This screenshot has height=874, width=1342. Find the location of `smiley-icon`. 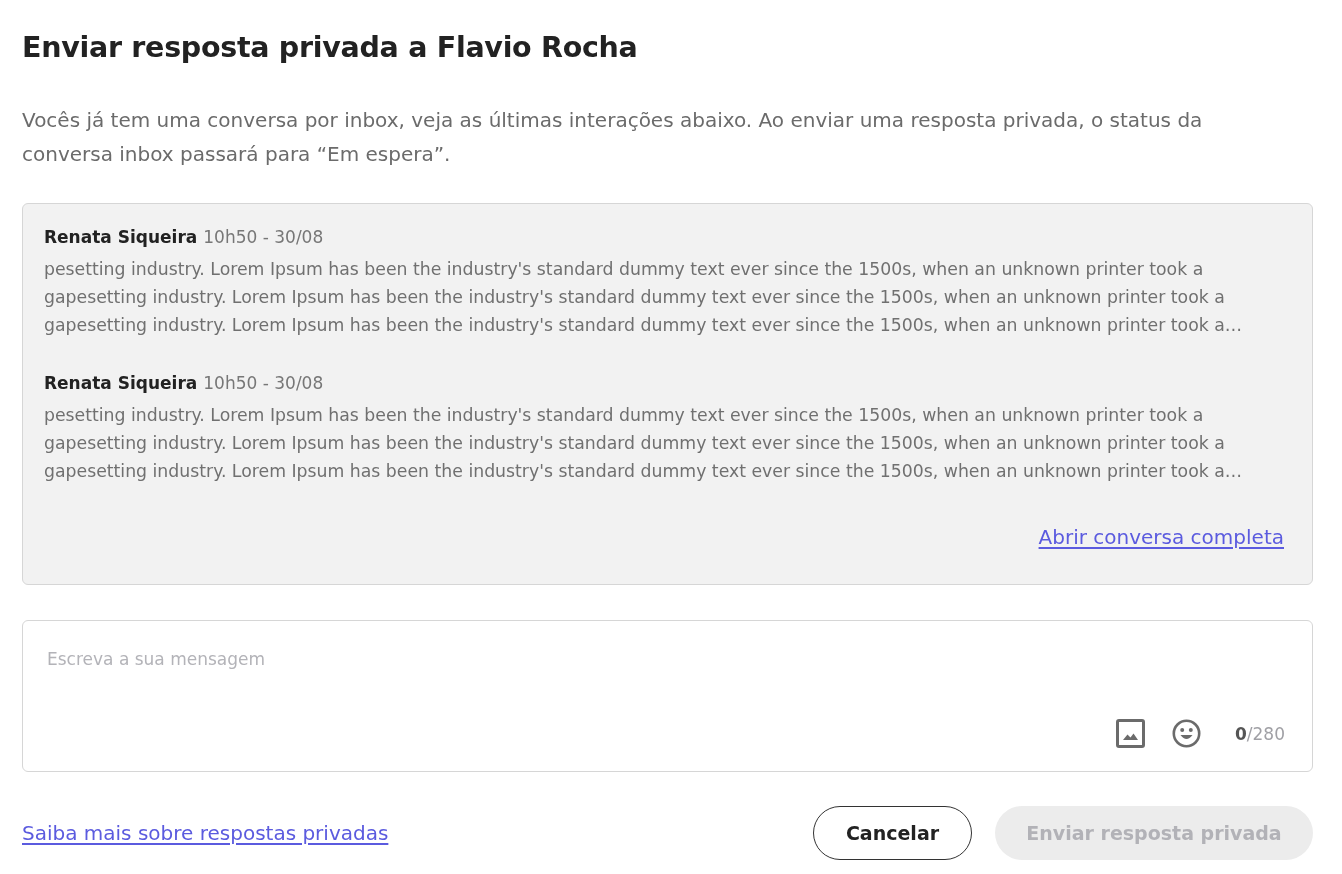

smiley-icon is located at coordinates (1186, 733).